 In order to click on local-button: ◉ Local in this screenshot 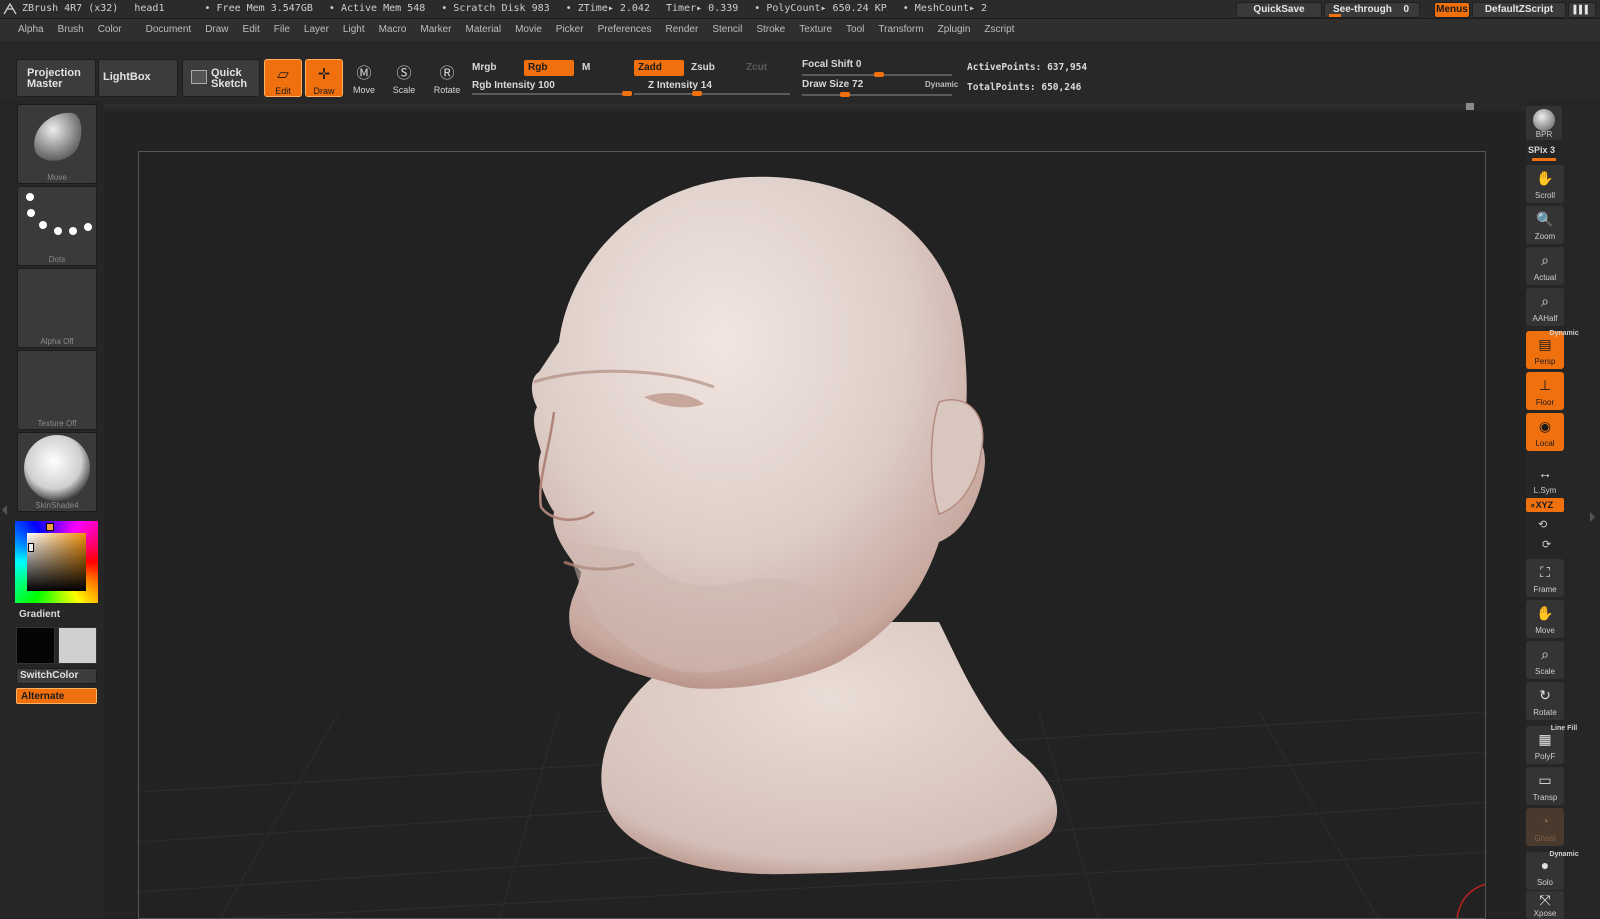, I will do `click(1545, 432)`.